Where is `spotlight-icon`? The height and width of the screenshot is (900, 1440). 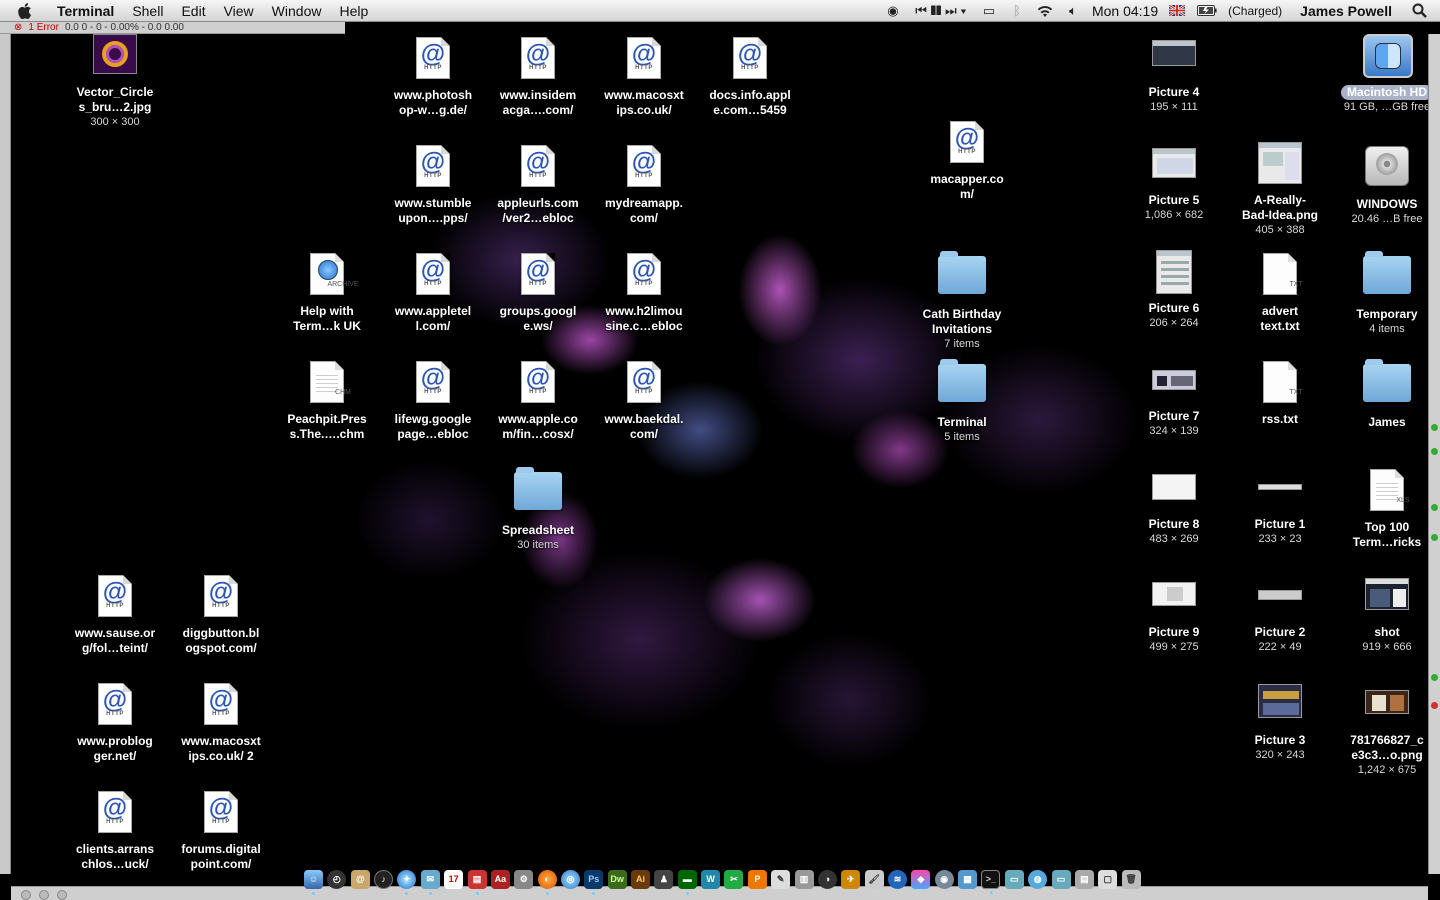
spotlight-icon is located at coordinates (1419, 11).